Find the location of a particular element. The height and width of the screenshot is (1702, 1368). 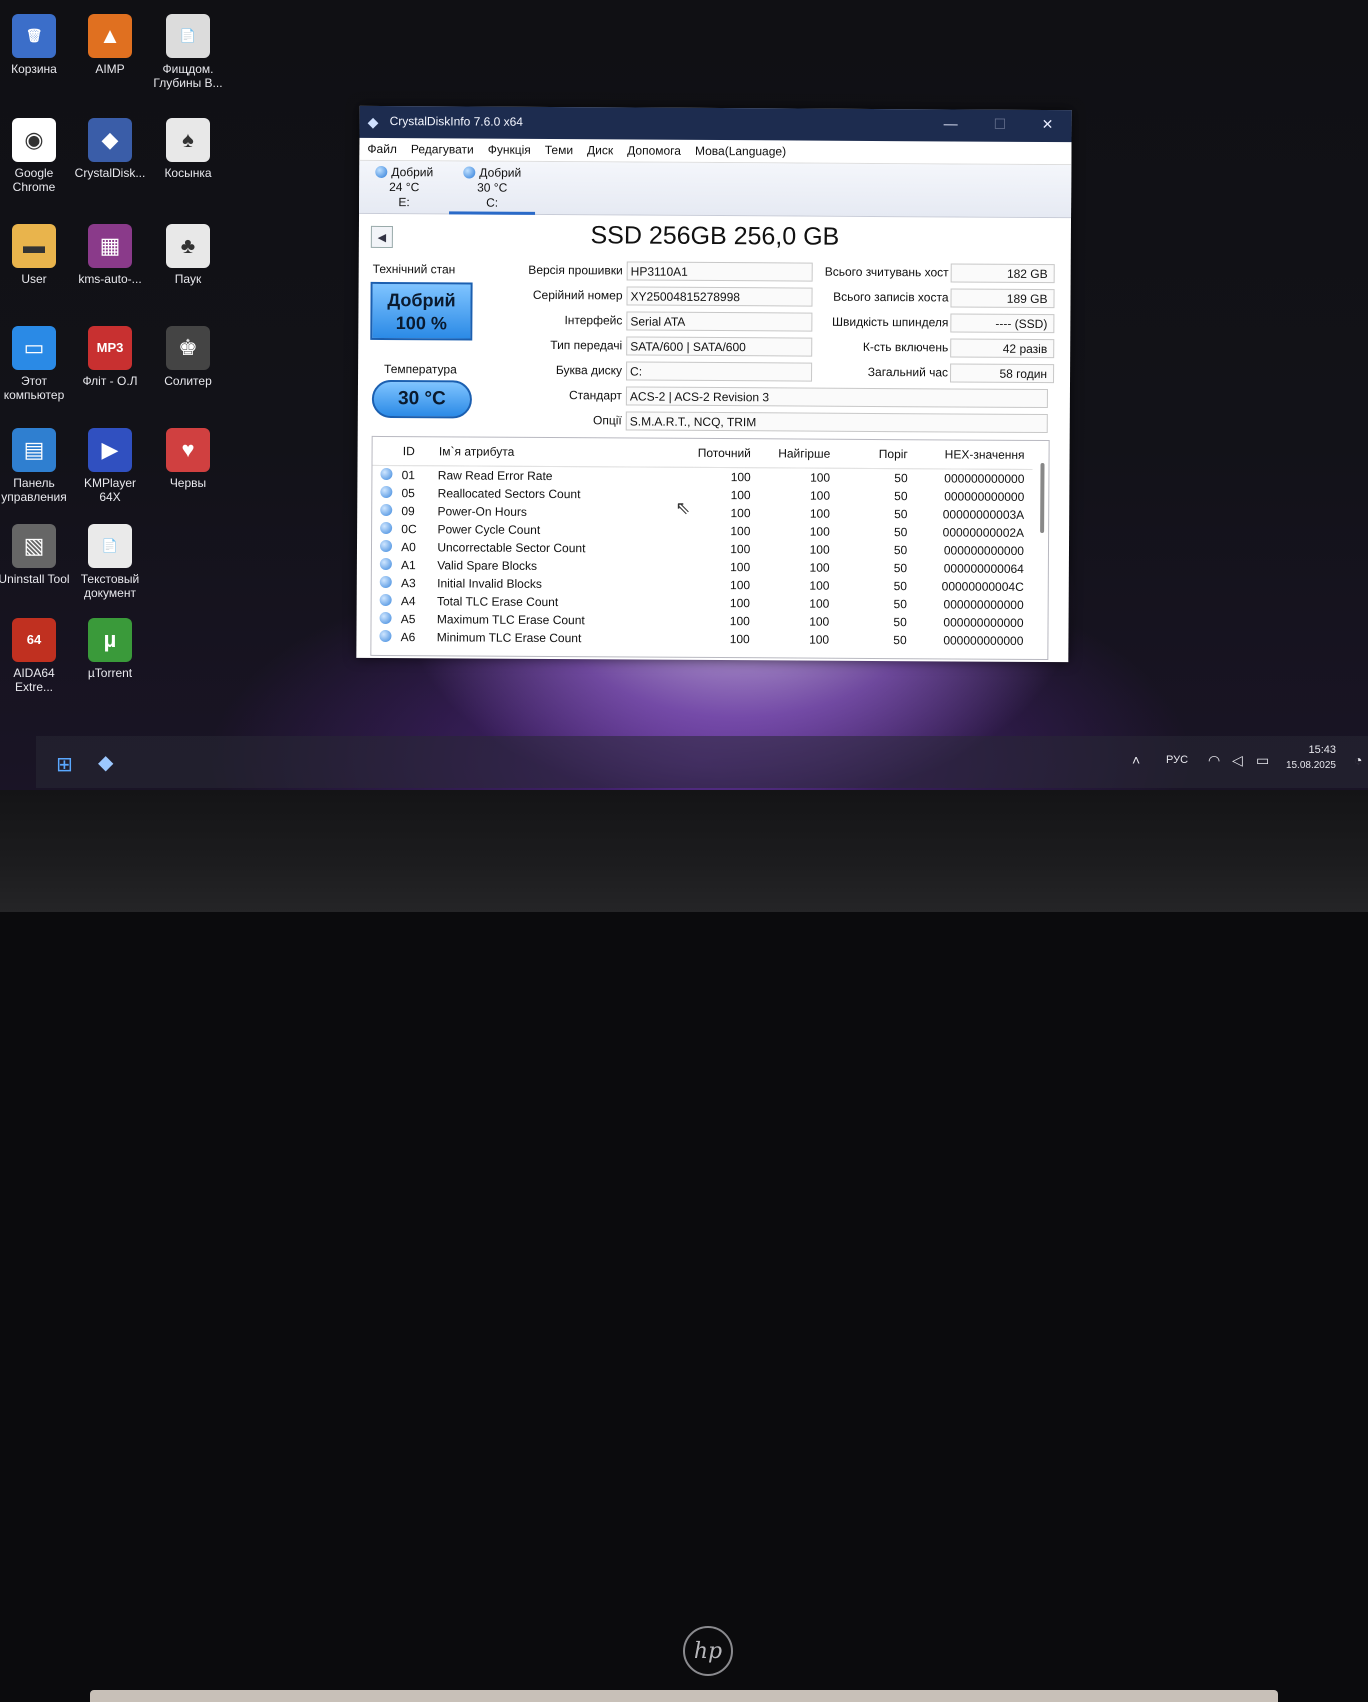

header-attribute-name: Ім`я атрибута is located at coordinates (558, 452).